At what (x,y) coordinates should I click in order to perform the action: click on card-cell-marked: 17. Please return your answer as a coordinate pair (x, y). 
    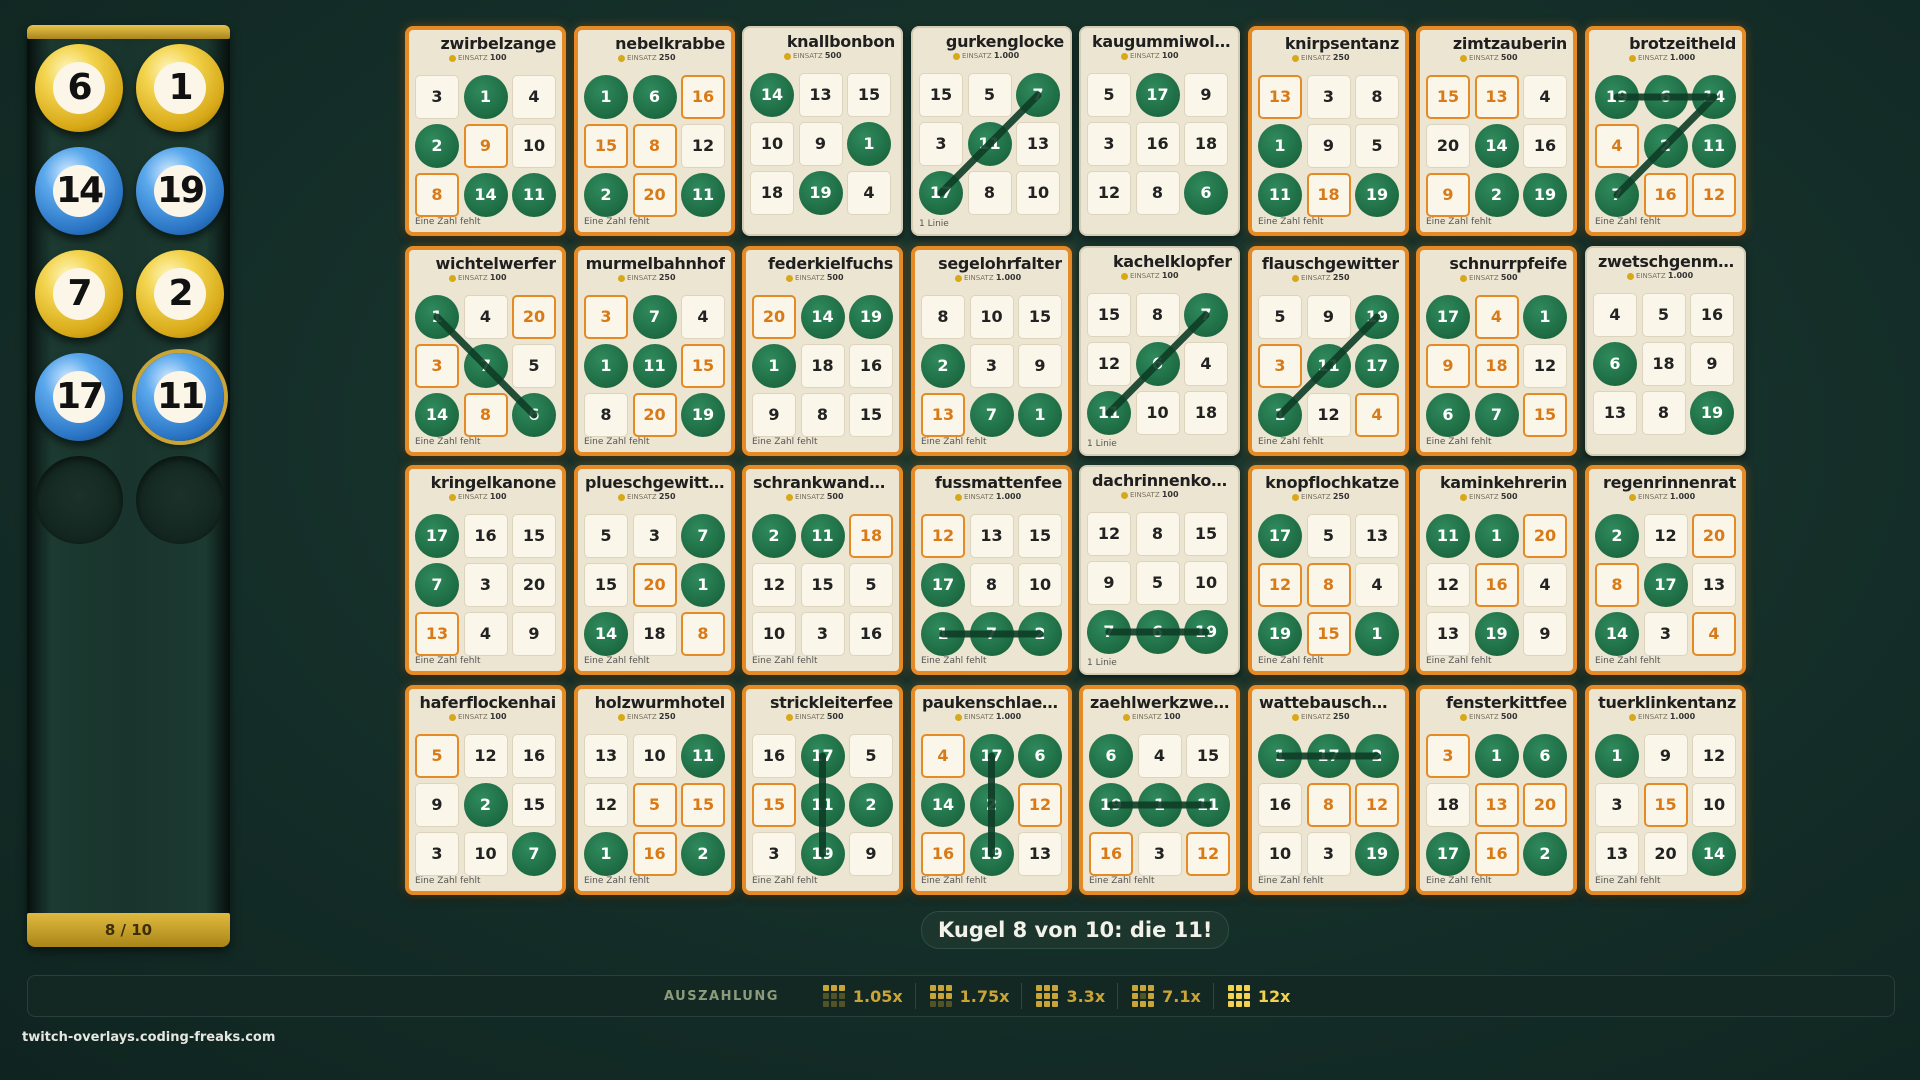
    Looking at the image, I should click on (437, 536).